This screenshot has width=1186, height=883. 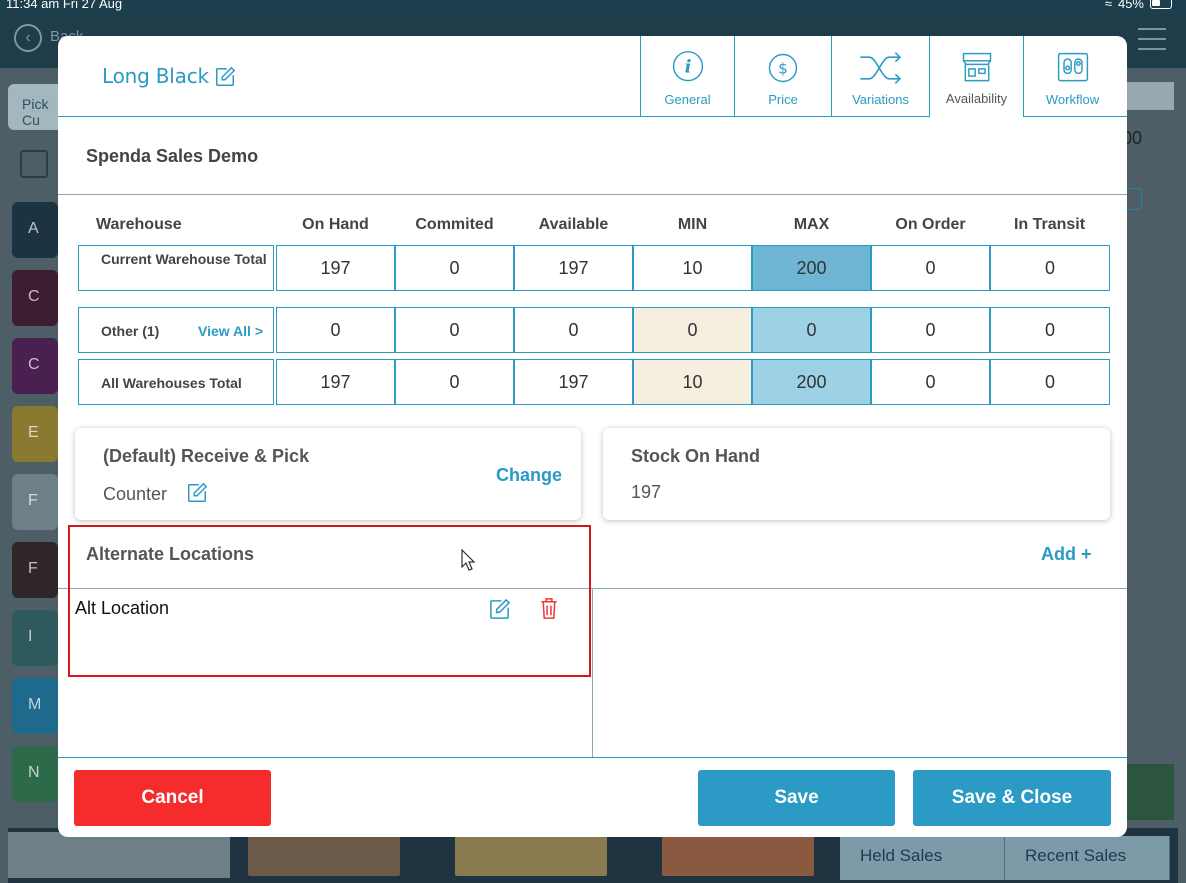 What do you see at coordinates (35, 706) in the screenshot?
I see `category-tile: M` at bounding box center [35, 706].